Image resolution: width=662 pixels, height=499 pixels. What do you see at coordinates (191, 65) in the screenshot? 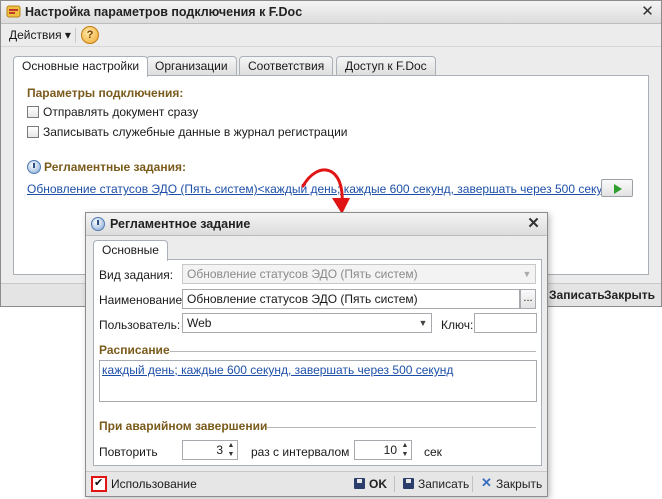
I see `tab-organizations: Организации` at bounding box center [191, 65].